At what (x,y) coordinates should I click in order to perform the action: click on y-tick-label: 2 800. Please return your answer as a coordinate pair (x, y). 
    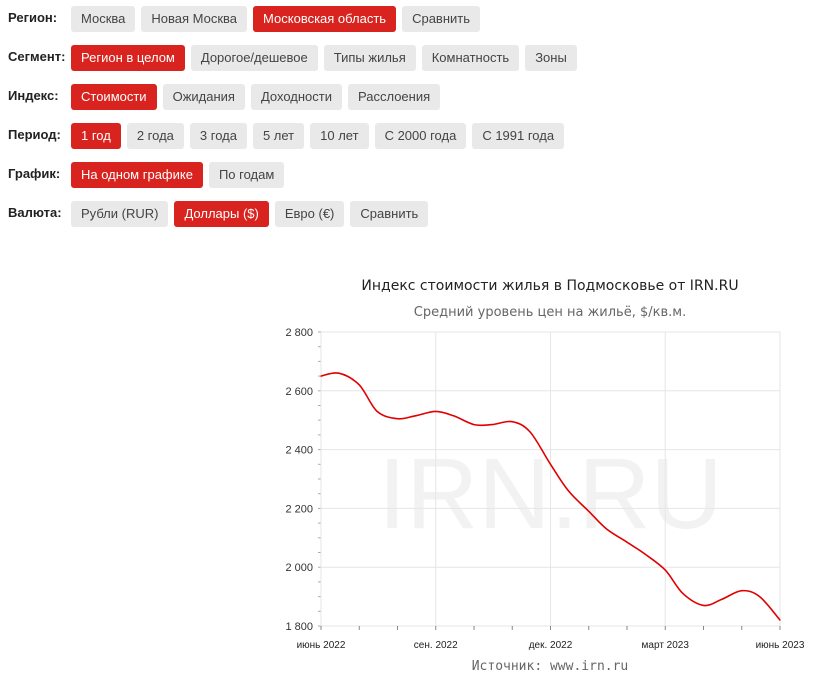
    Looking at the image, I should click on (299, 333).